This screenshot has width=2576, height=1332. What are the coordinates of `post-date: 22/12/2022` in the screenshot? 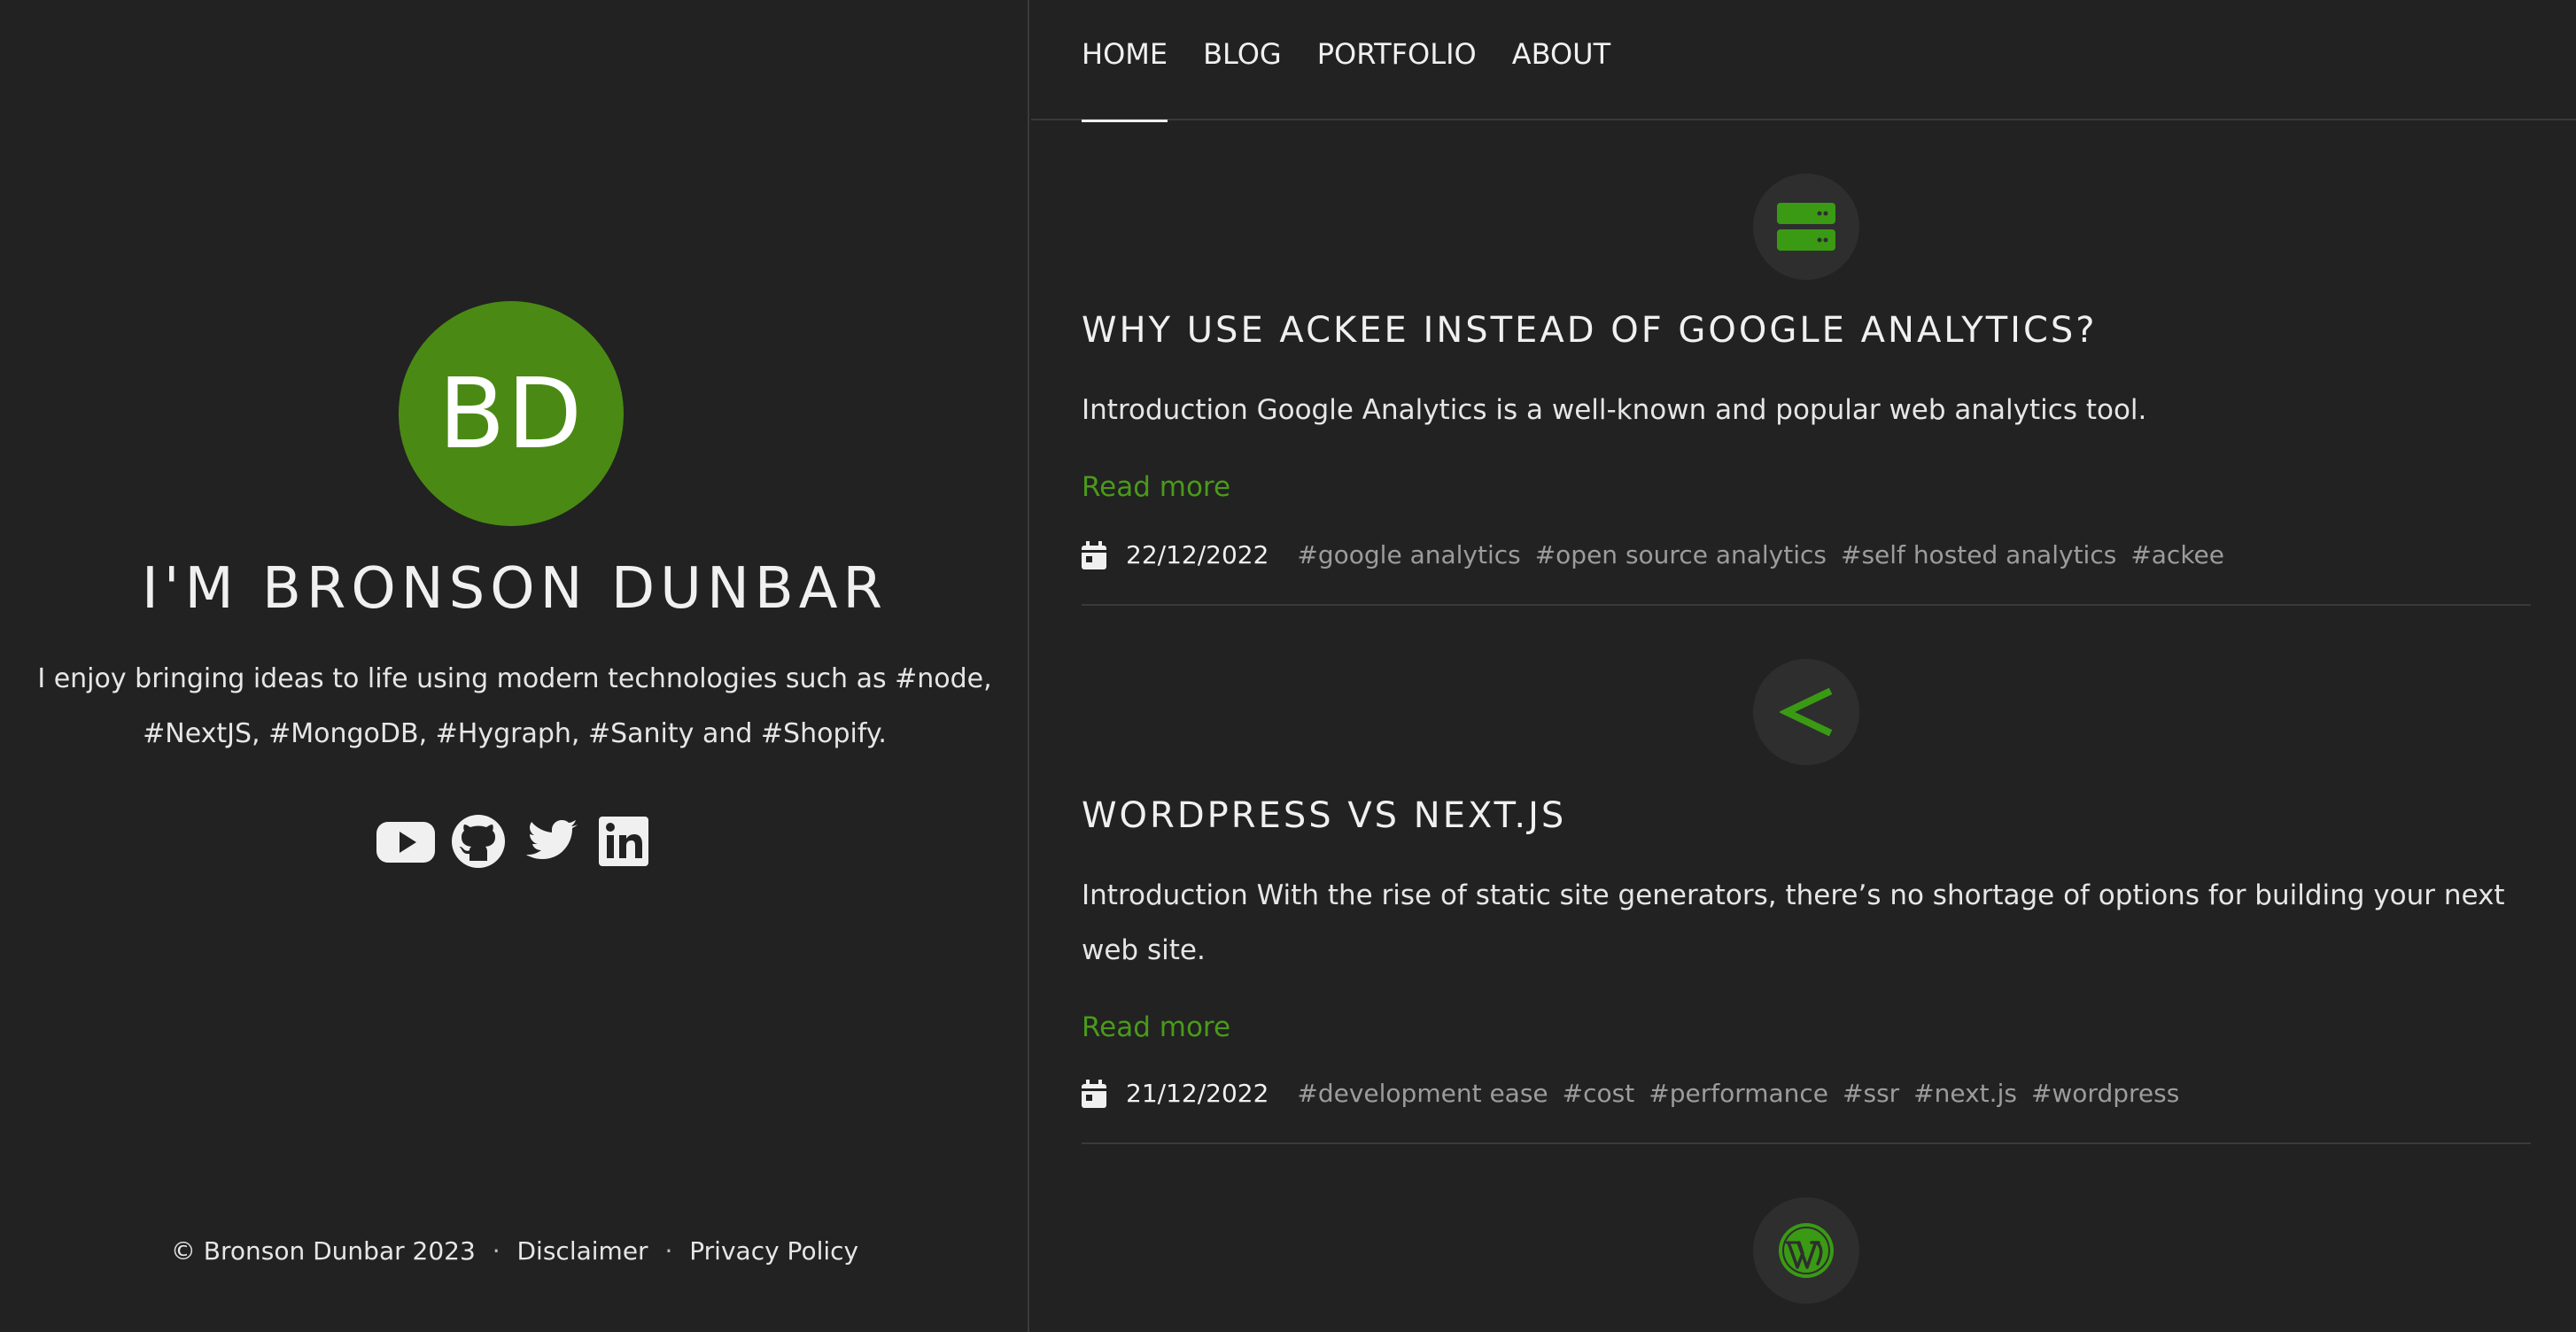 It's located at (1197, 554).